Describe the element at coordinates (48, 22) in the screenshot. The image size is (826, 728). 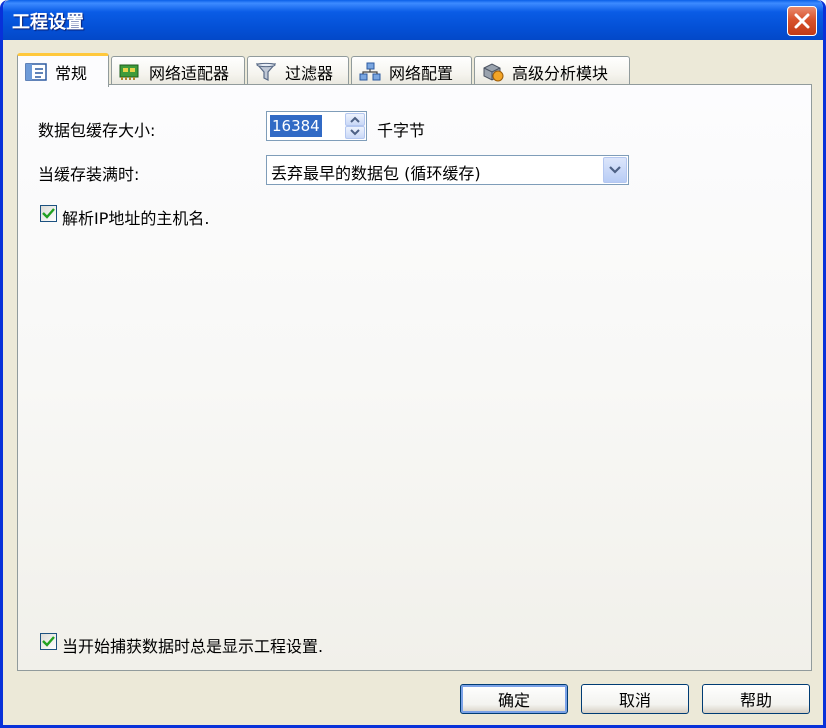
I see `window-title: 工程设置` at that location.